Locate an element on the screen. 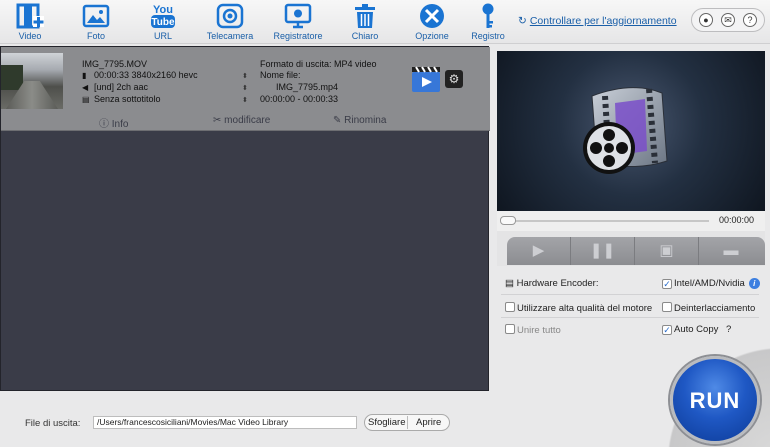 The image size is (770, 447). playback-timeline: 00:00:00 is located at coordinates (631, 221).